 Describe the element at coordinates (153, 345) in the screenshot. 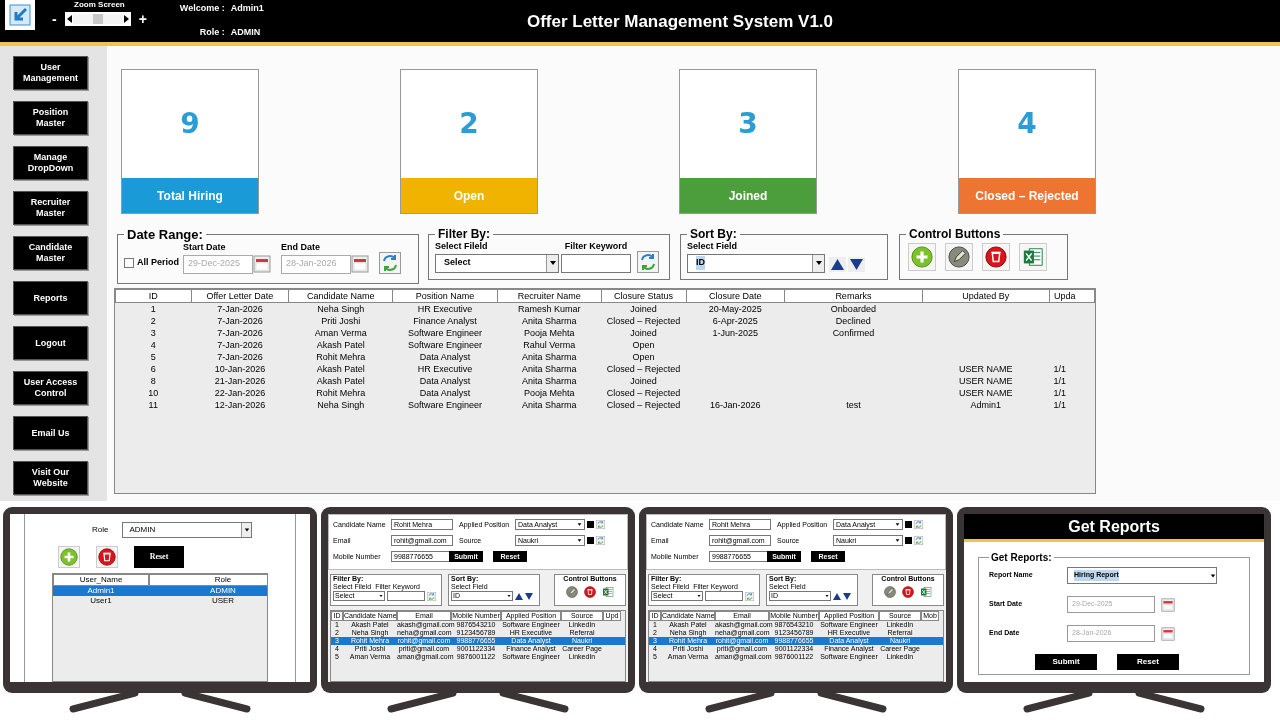

I see `table-cell: 4` at that location.